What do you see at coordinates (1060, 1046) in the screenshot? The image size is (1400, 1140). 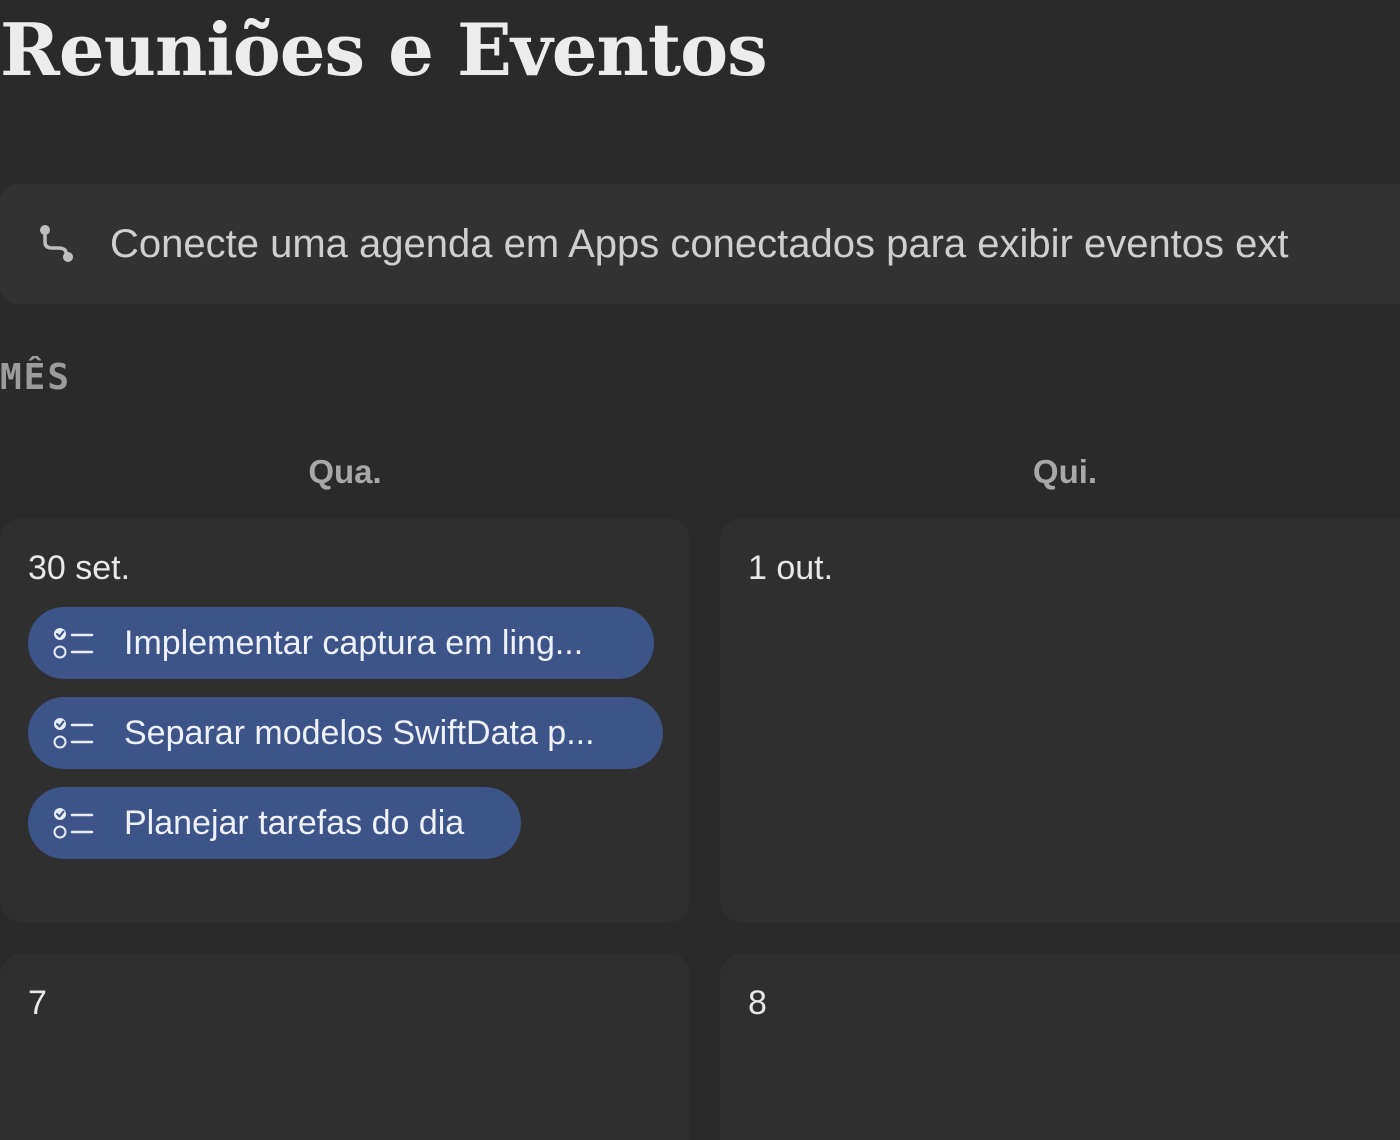 I see `day-cell-8: 8` at bounding box center [1060, 1046].